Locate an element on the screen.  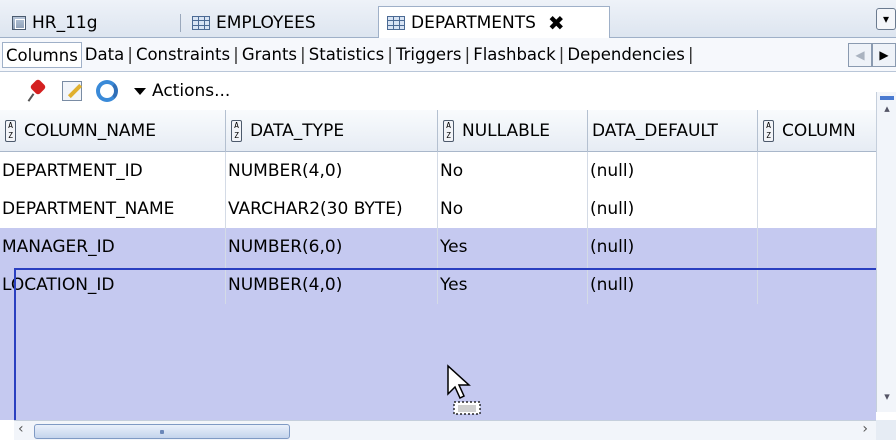
subtab-flashback: Flashback is located at coordinates (514, 55).